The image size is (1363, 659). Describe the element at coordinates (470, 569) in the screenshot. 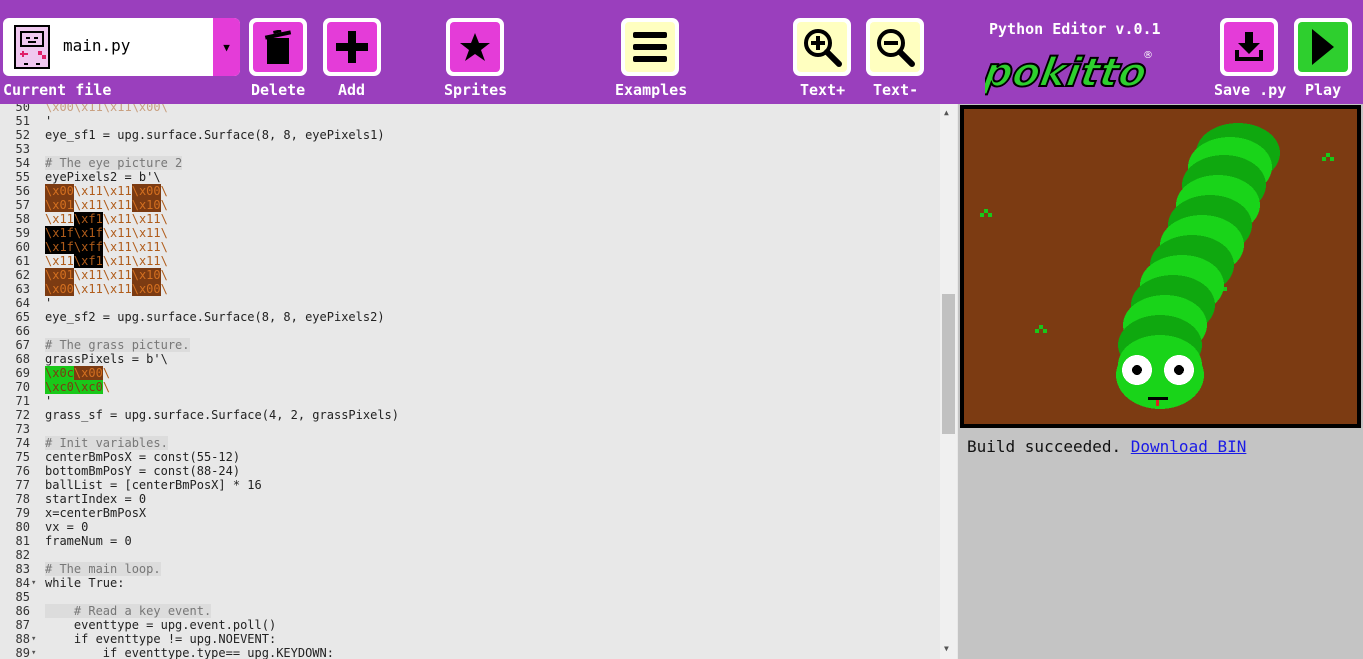

I see `code-line: 83 # The main loop.` at that location.